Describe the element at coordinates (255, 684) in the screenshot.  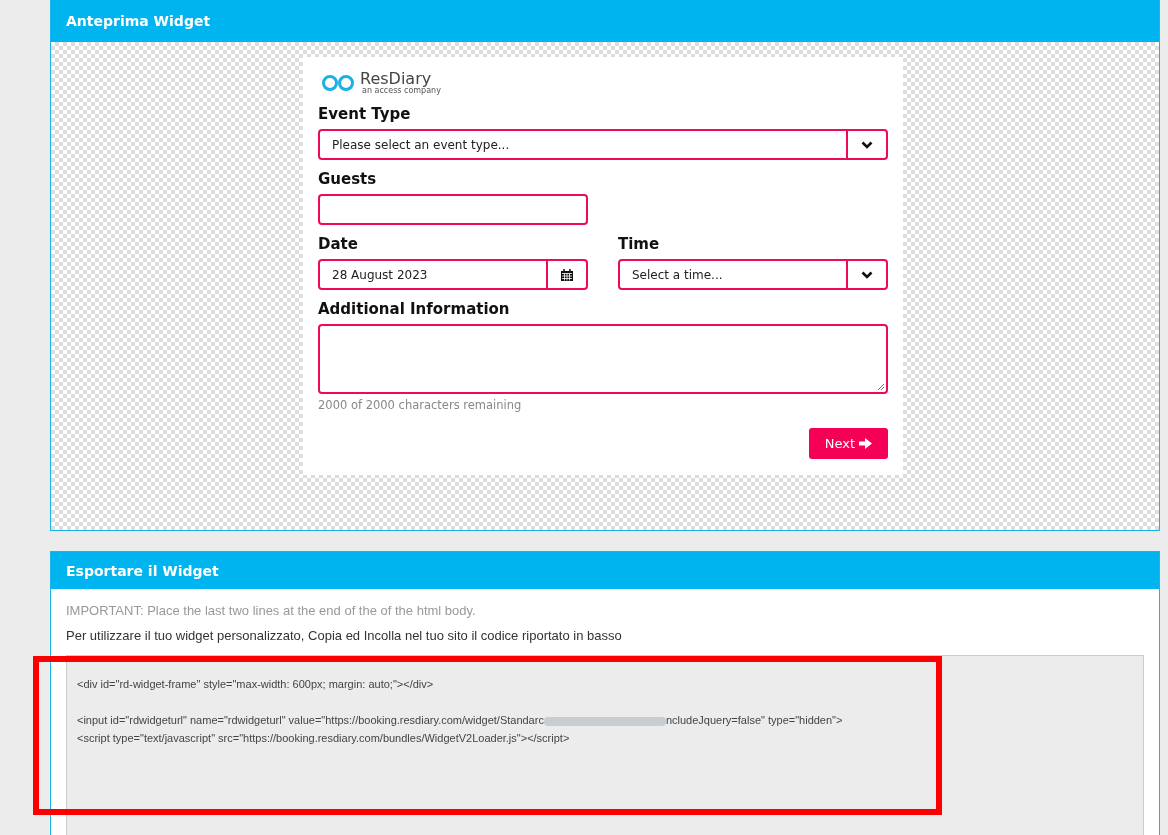
I see `code-line: <div id="rd-widget-frame" style="max-width: 600px; margin: auto;"></div>` at that location.